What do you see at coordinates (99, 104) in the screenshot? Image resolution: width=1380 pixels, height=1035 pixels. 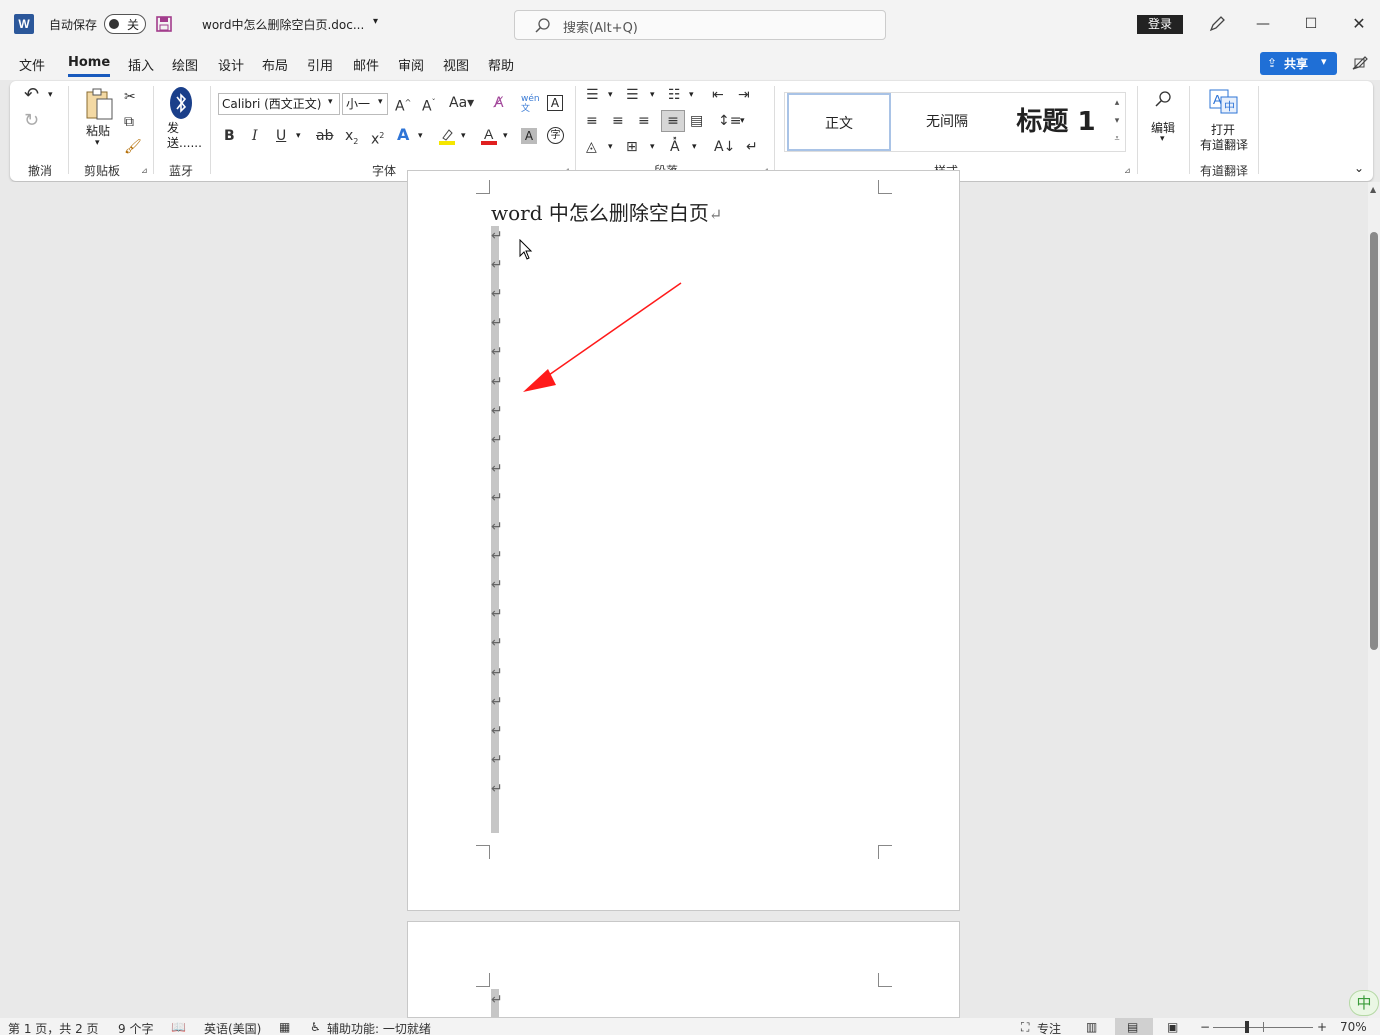 I see `paste-icon` at bounding box center [99, 104].